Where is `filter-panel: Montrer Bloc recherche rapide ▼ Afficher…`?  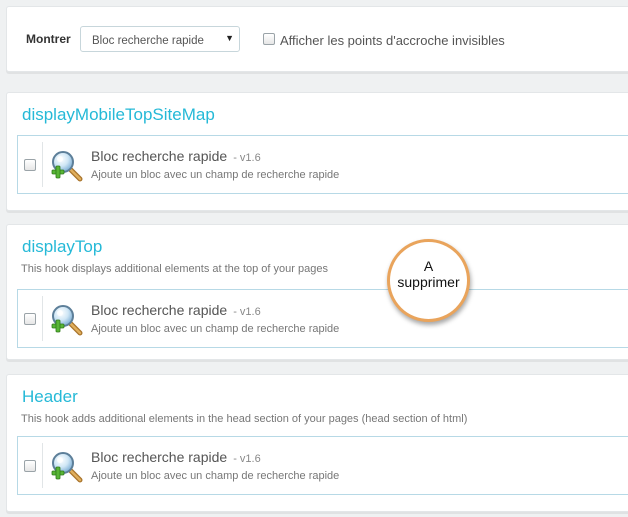 filter-panel: Montrer Bloc recherche rapide ▼ Afficher… is located at coordinates (317, 39).